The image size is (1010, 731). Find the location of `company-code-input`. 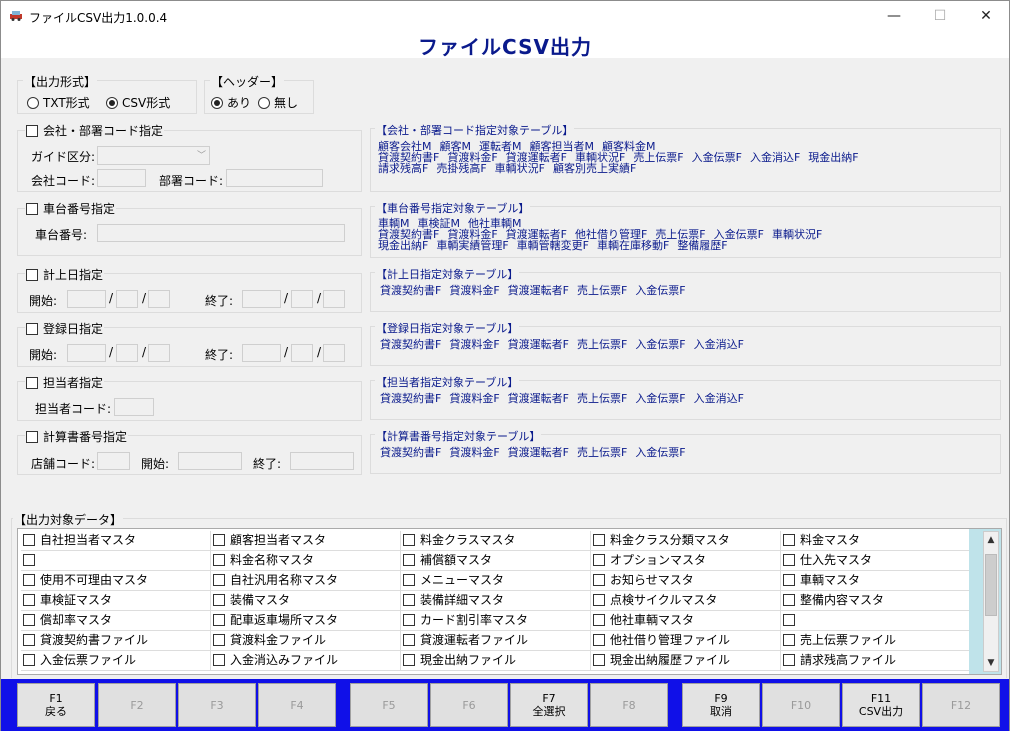

company-code-input is located at coordinates (121, 178).